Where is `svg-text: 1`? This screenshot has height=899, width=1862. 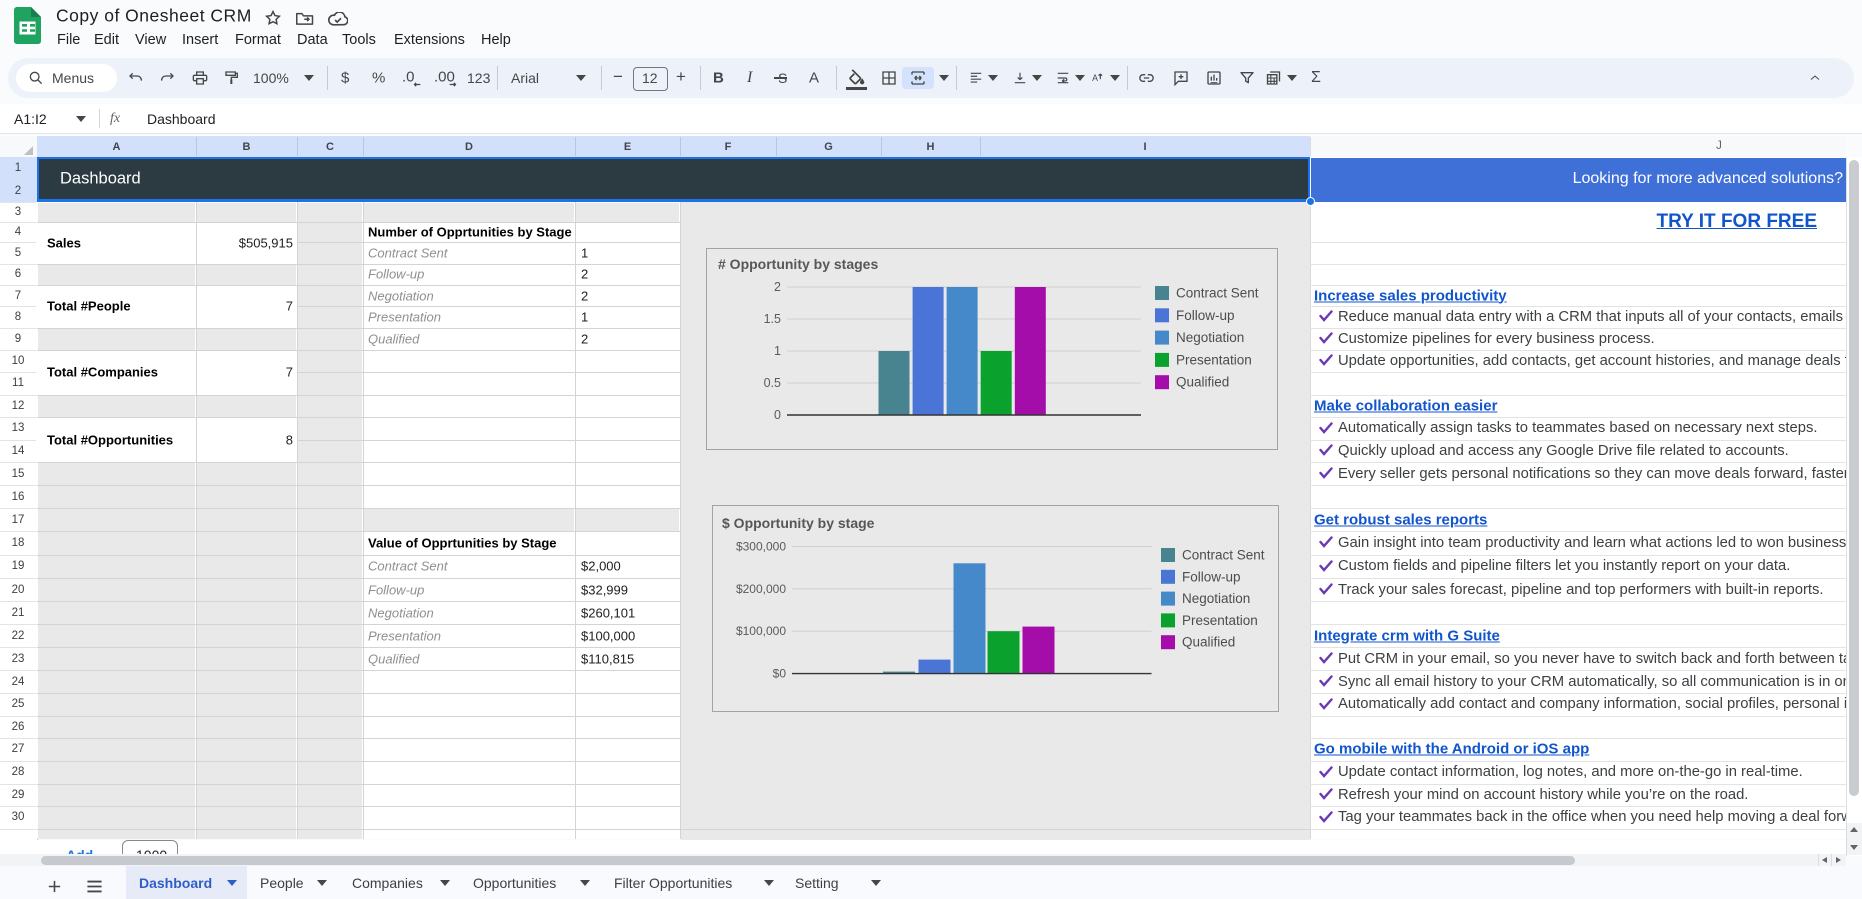 svg-text: 1 is located at coordinates (777, 351).